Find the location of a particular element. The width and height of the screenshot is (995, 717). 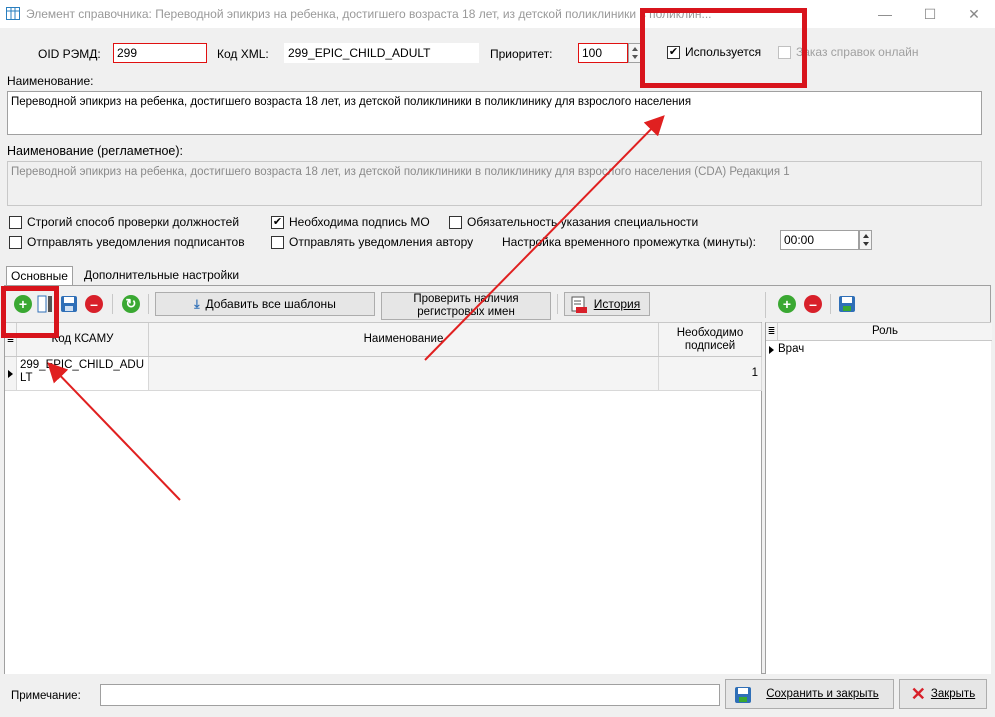

add-role-icon: + is located at coordinates (787, 304).